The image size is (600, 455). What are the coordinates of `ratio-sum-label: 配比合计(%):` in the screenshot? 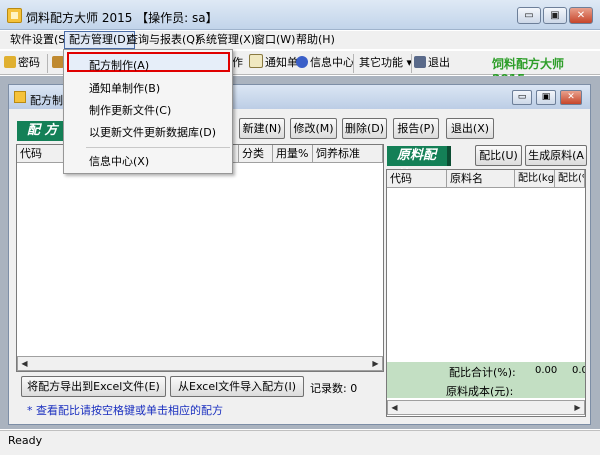 It's located at (482, 372).